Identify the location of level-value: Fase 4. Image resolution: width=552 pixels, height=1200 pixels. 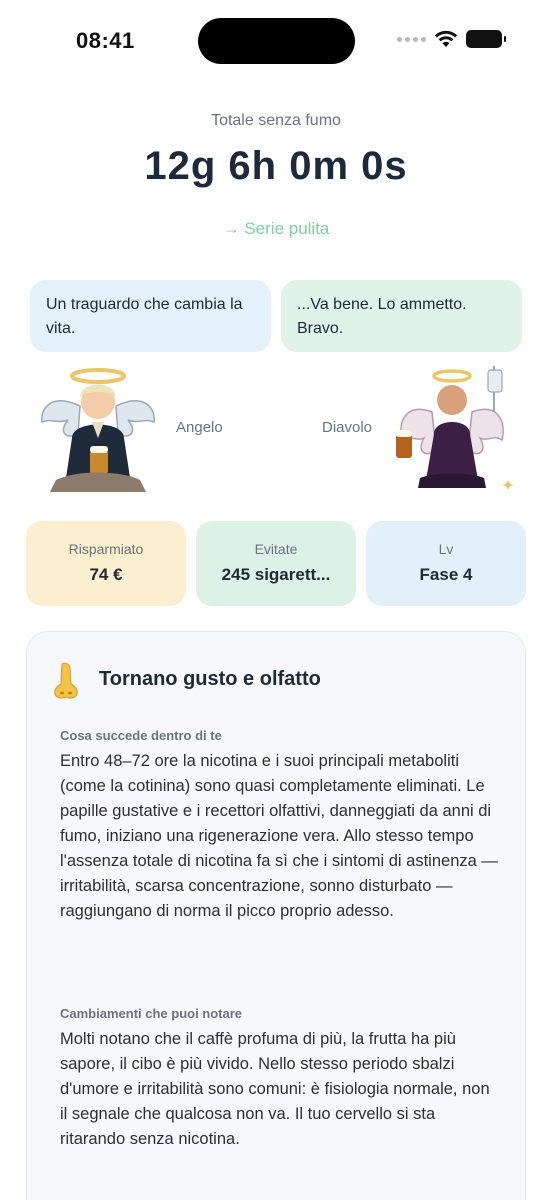
(446, 574).